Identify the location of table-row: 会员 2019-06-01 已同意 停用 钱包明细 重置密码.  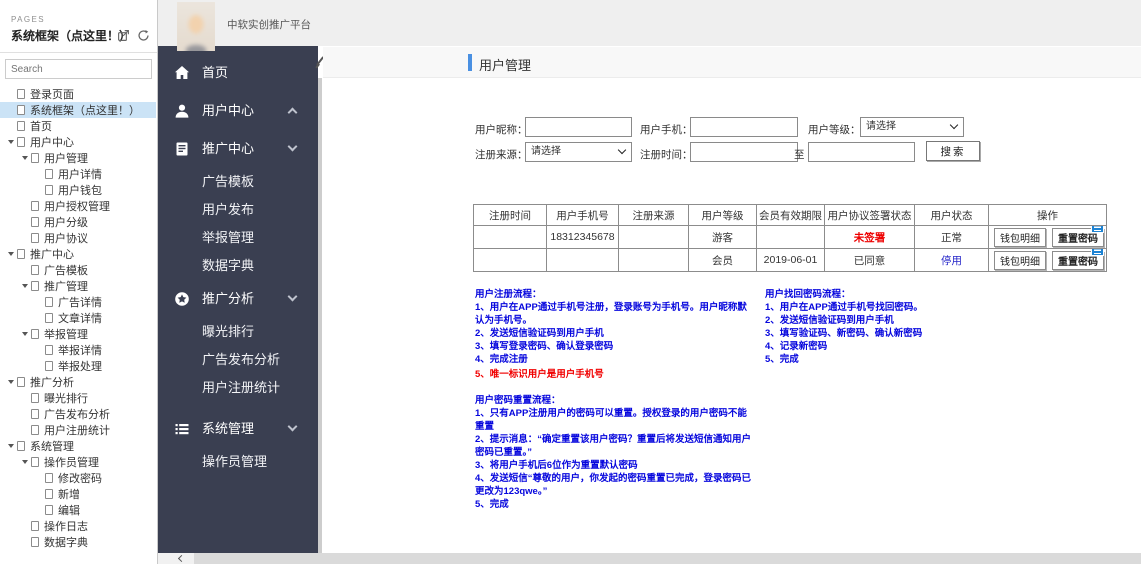
(790, 260).